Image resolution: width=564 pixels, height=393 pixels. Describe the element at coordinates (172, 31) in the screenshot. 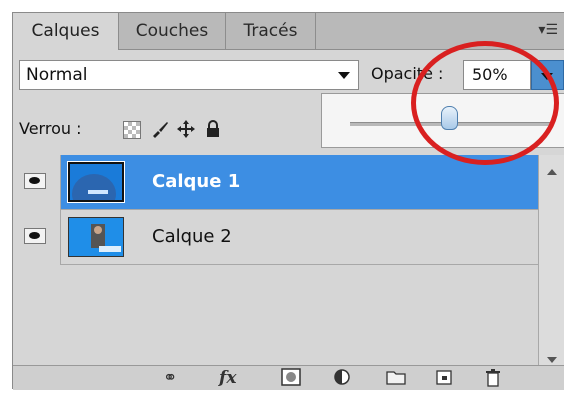

I see `tab-couches: Couches` at that location.